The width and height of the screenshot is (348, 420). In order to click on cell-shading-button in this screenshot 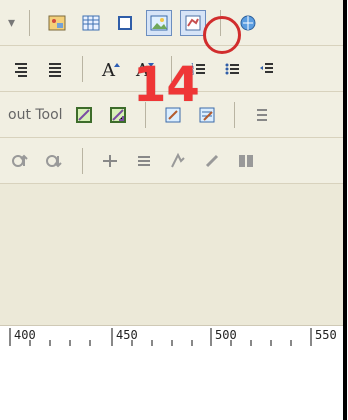, I will do `click(178, 161)`.